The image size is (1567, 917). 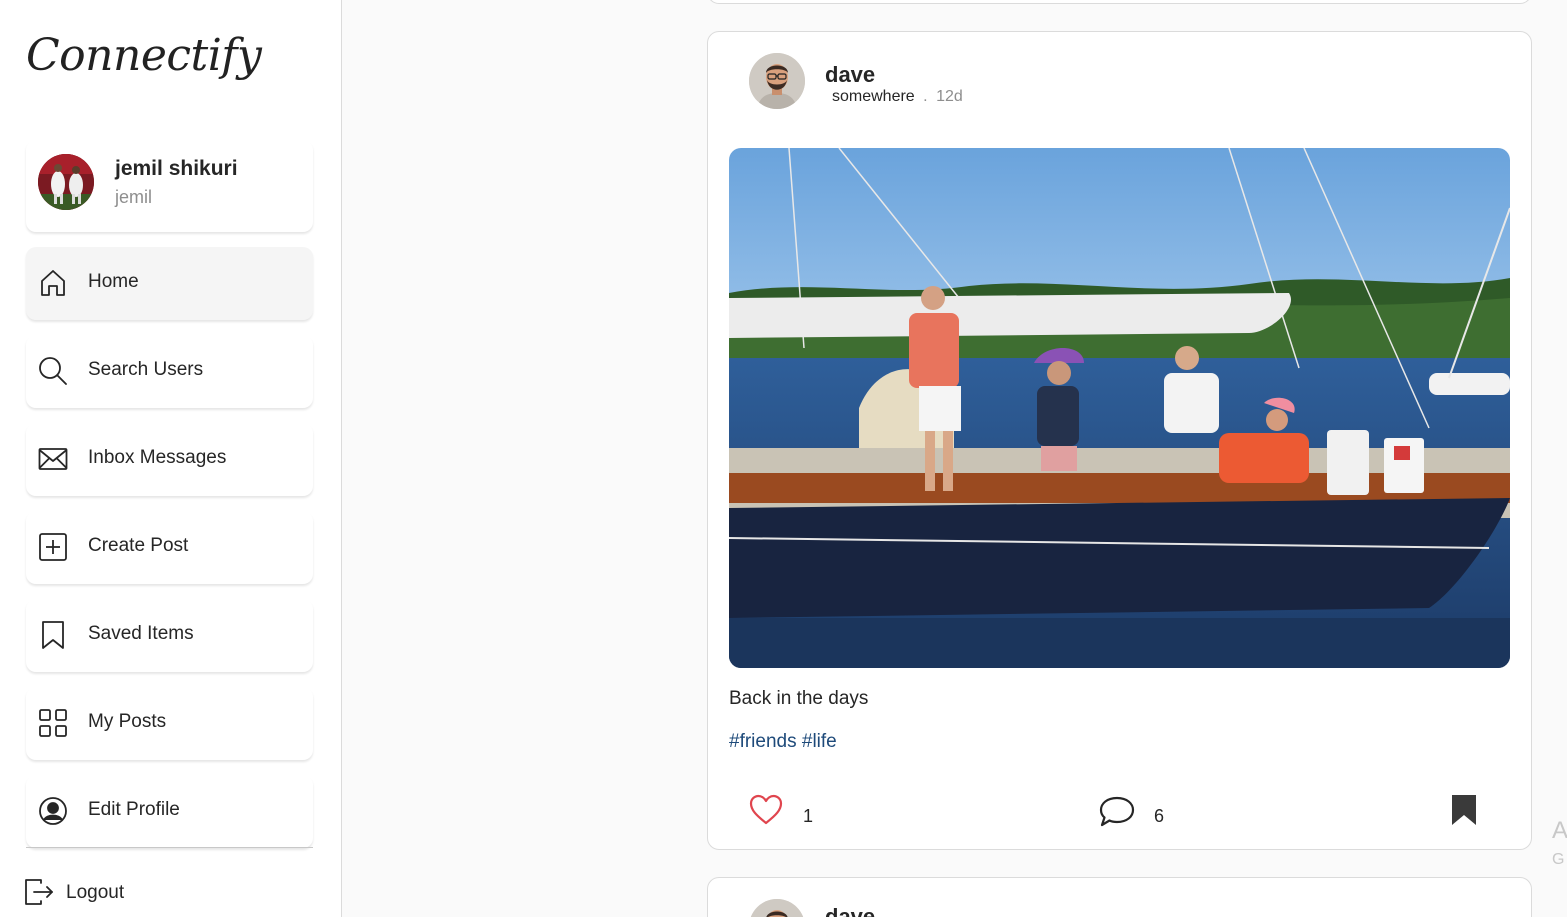 What do you see at coordinates (1119, 897) in the screenshot?
I see `next-post-card: dave` at bounding box center [1119, 897].